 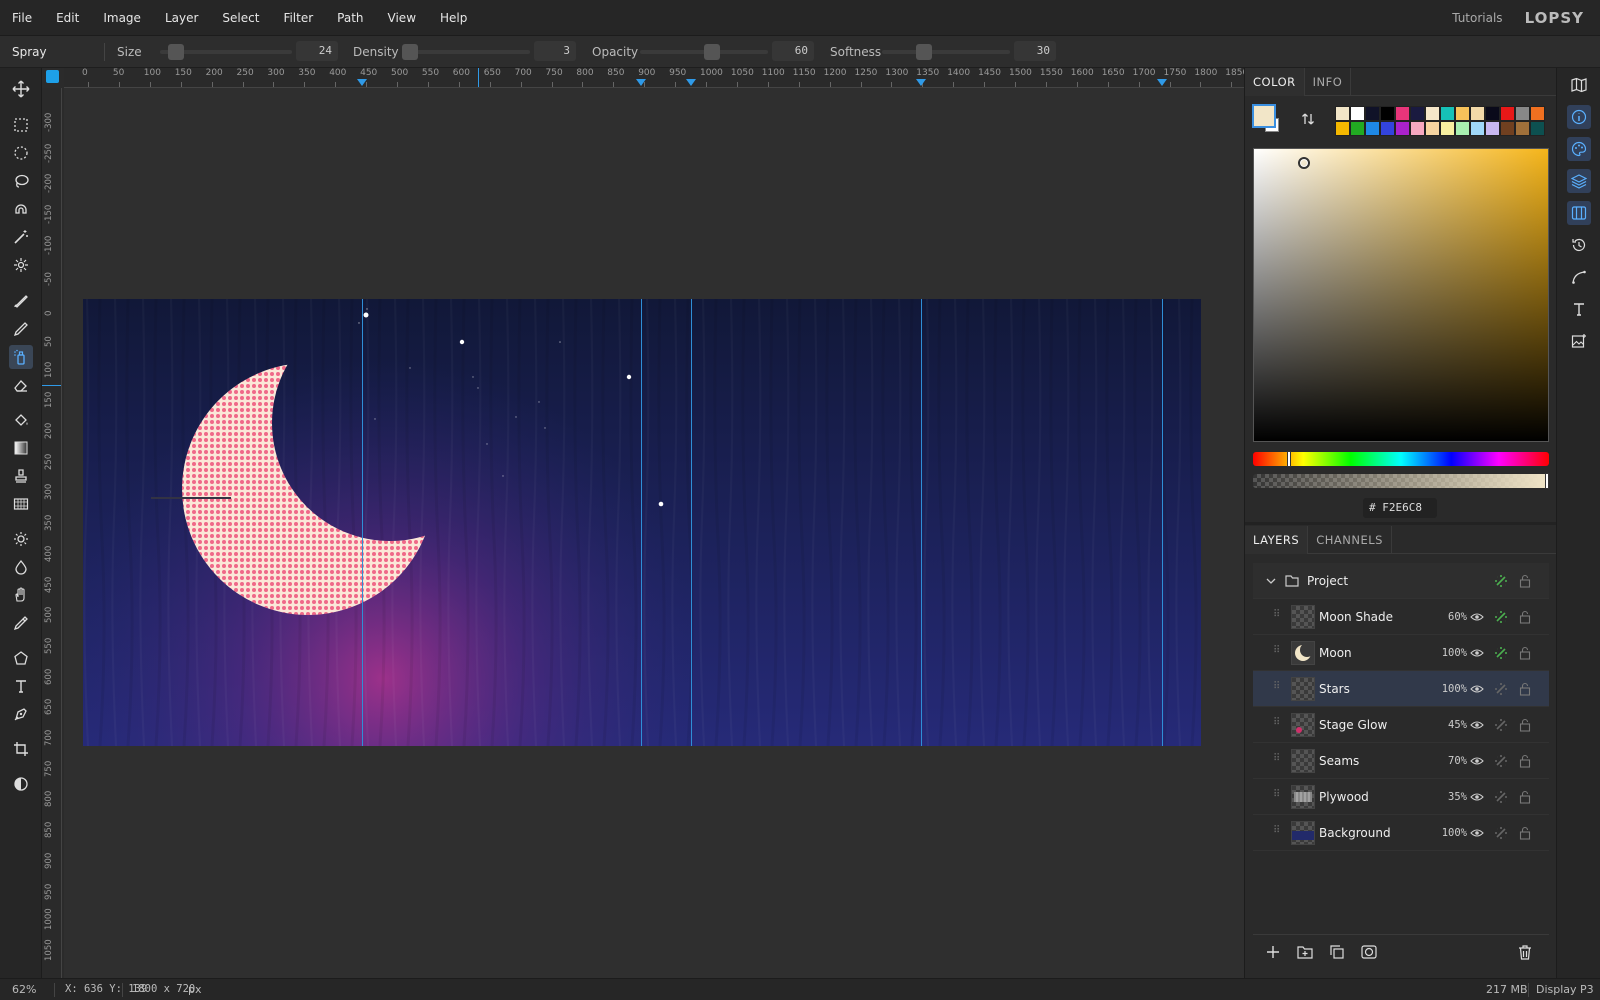 What do you see at coordinates (67, 18) in the screenshot?
I see `menu-edit: Edit` at bounding box center [67, 18].